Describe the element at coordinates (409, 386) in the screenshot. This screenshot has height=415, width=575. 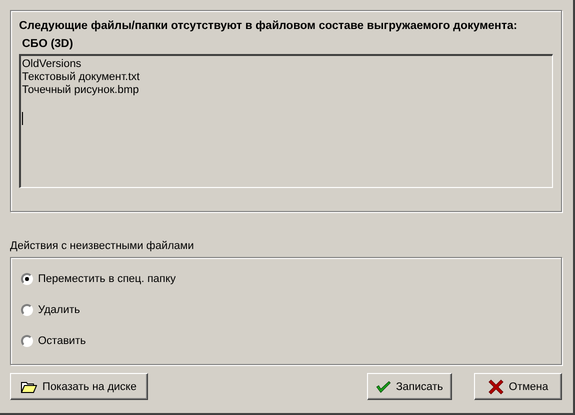
I see `dialog-button: Записать` at that location.